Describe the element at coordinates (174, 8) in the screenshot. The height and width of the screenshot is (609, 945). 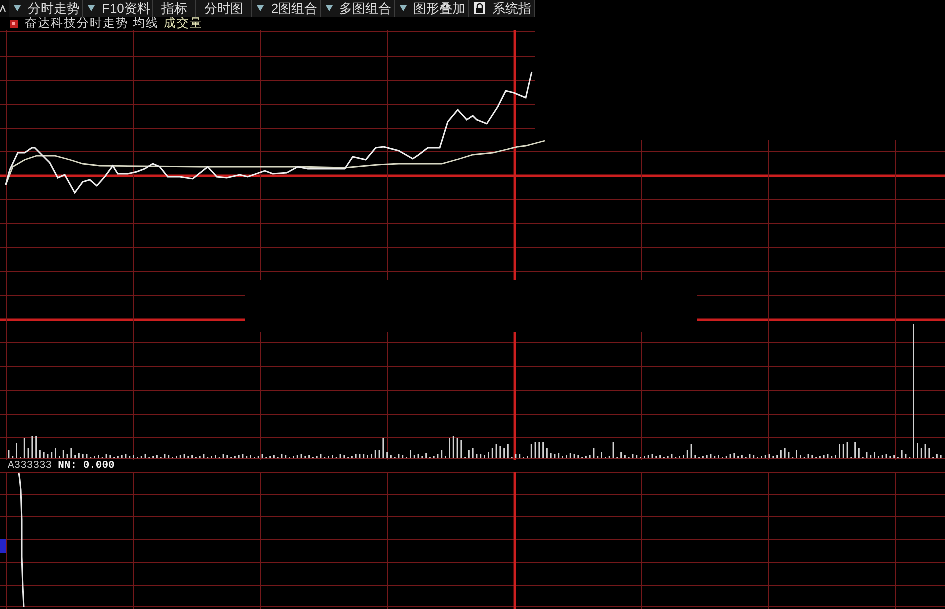
I see `toolbar-button: 指标` at that location.